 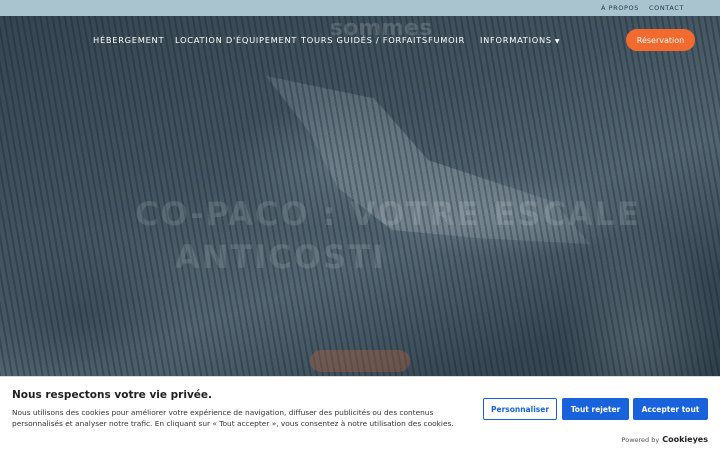 What do you see at coordinates (236, 40) in the screenshot?
I see `nav-item-location: LOCATION D'ÉQUIPEMENT` at bounding box center [236, 40].